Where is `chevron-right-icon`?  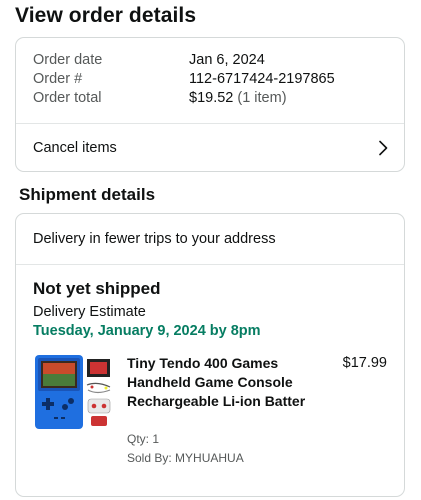 chevron-right-icon is located at coordinates (383, 148).